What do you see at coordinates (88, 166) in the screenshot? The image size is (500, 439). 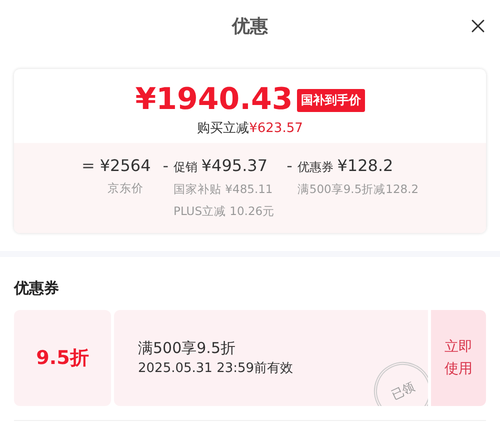 I see `operator-sign: =` at bounding box center [88, 166].